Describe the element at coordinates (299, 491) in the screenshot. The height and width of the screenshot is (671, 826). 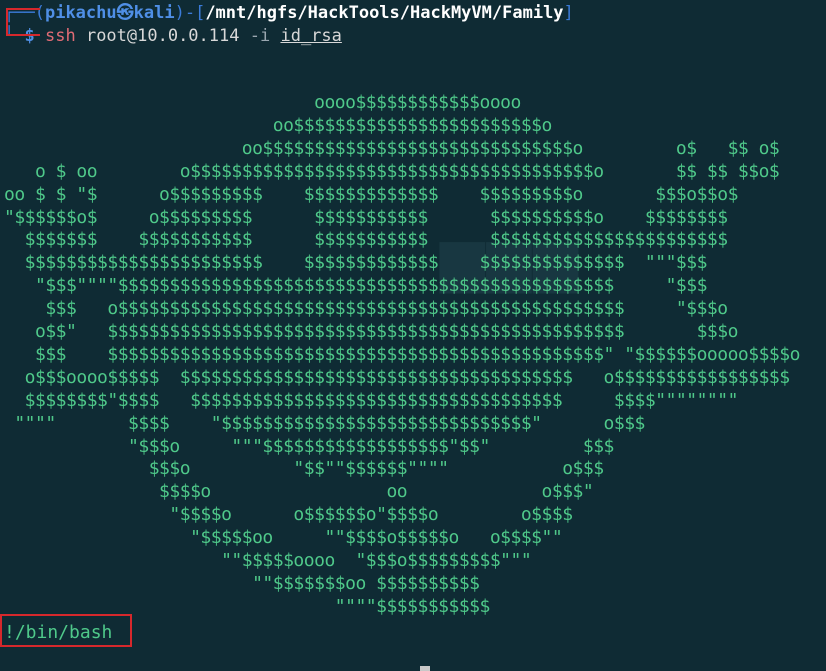
I see `banner-line: $$$$o oo o$$$"` at that location.